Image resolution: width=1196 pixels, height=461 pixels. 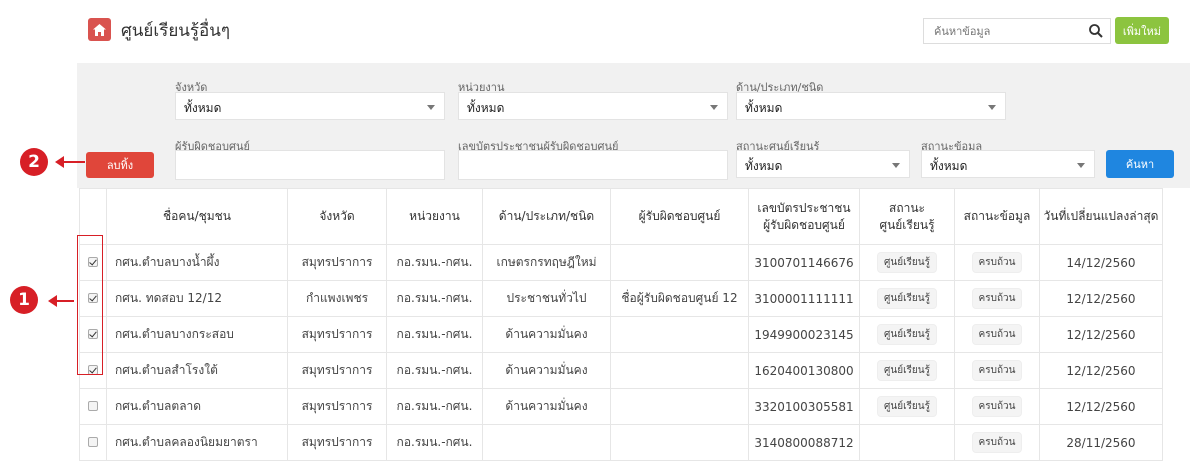 What do you see at coordinates (1096, 31) in the screenshot?
I see `search-icon` at bounding box center [1096, 31].